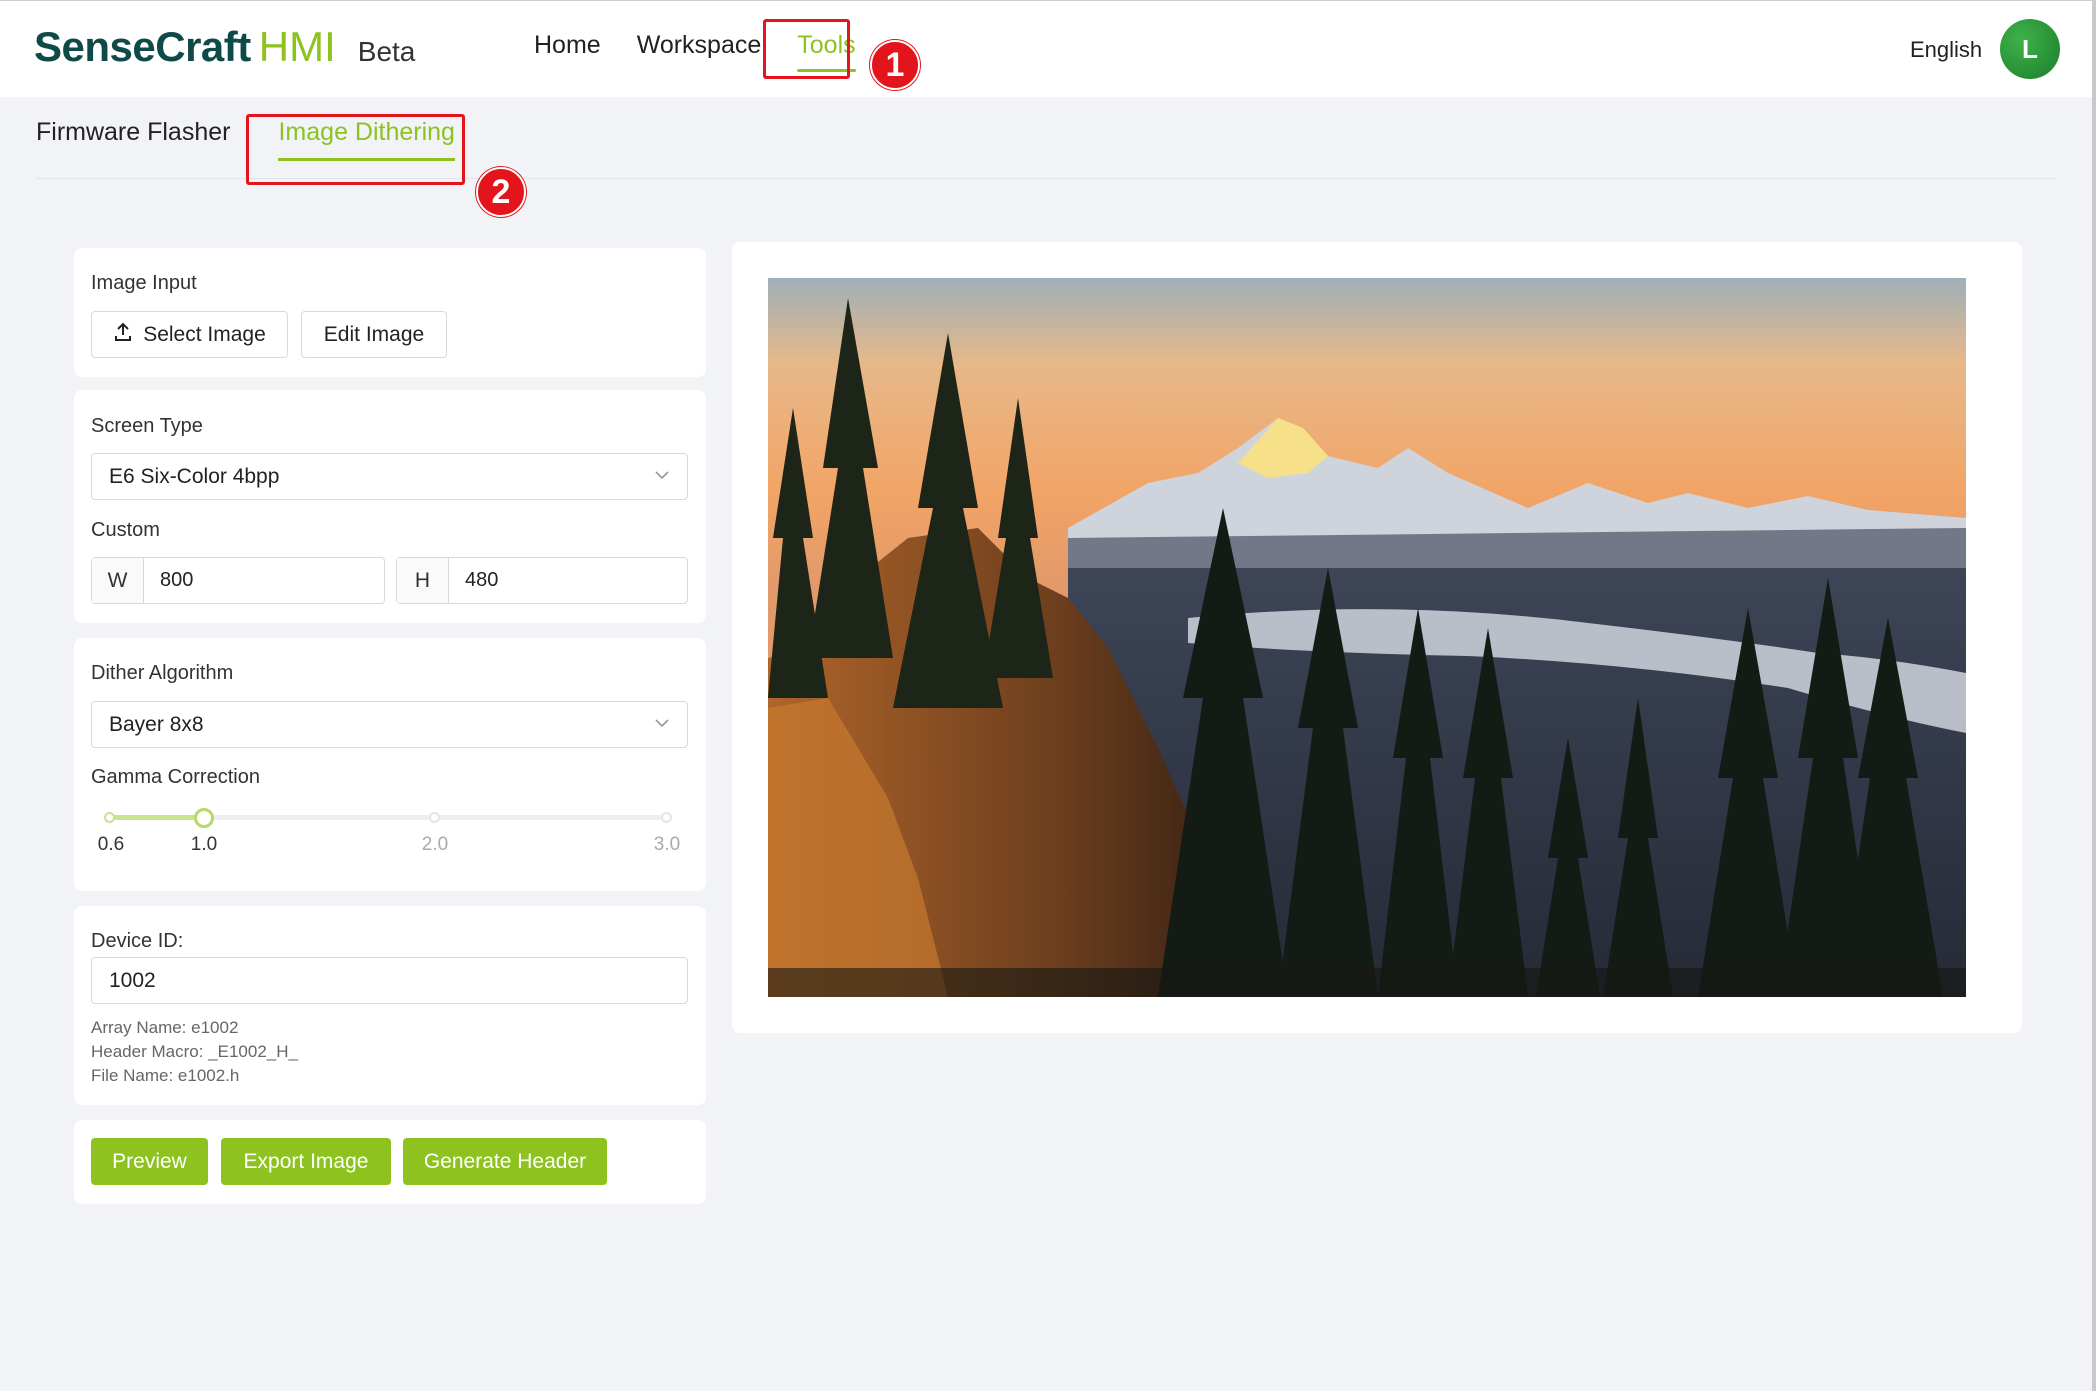 This screenshot has width=2096, height=1391. Describe the element at coordinates (2094, 695) in the screenshot. I see `window-edge` at that location.